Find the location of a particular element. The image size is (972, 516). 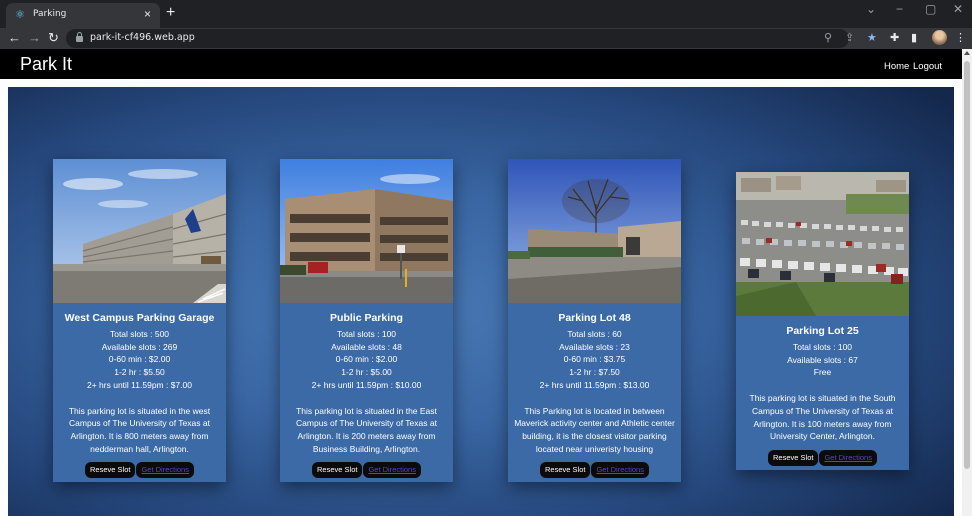

total-slots: Total slots : 60 is located at coordinates (594, 334).